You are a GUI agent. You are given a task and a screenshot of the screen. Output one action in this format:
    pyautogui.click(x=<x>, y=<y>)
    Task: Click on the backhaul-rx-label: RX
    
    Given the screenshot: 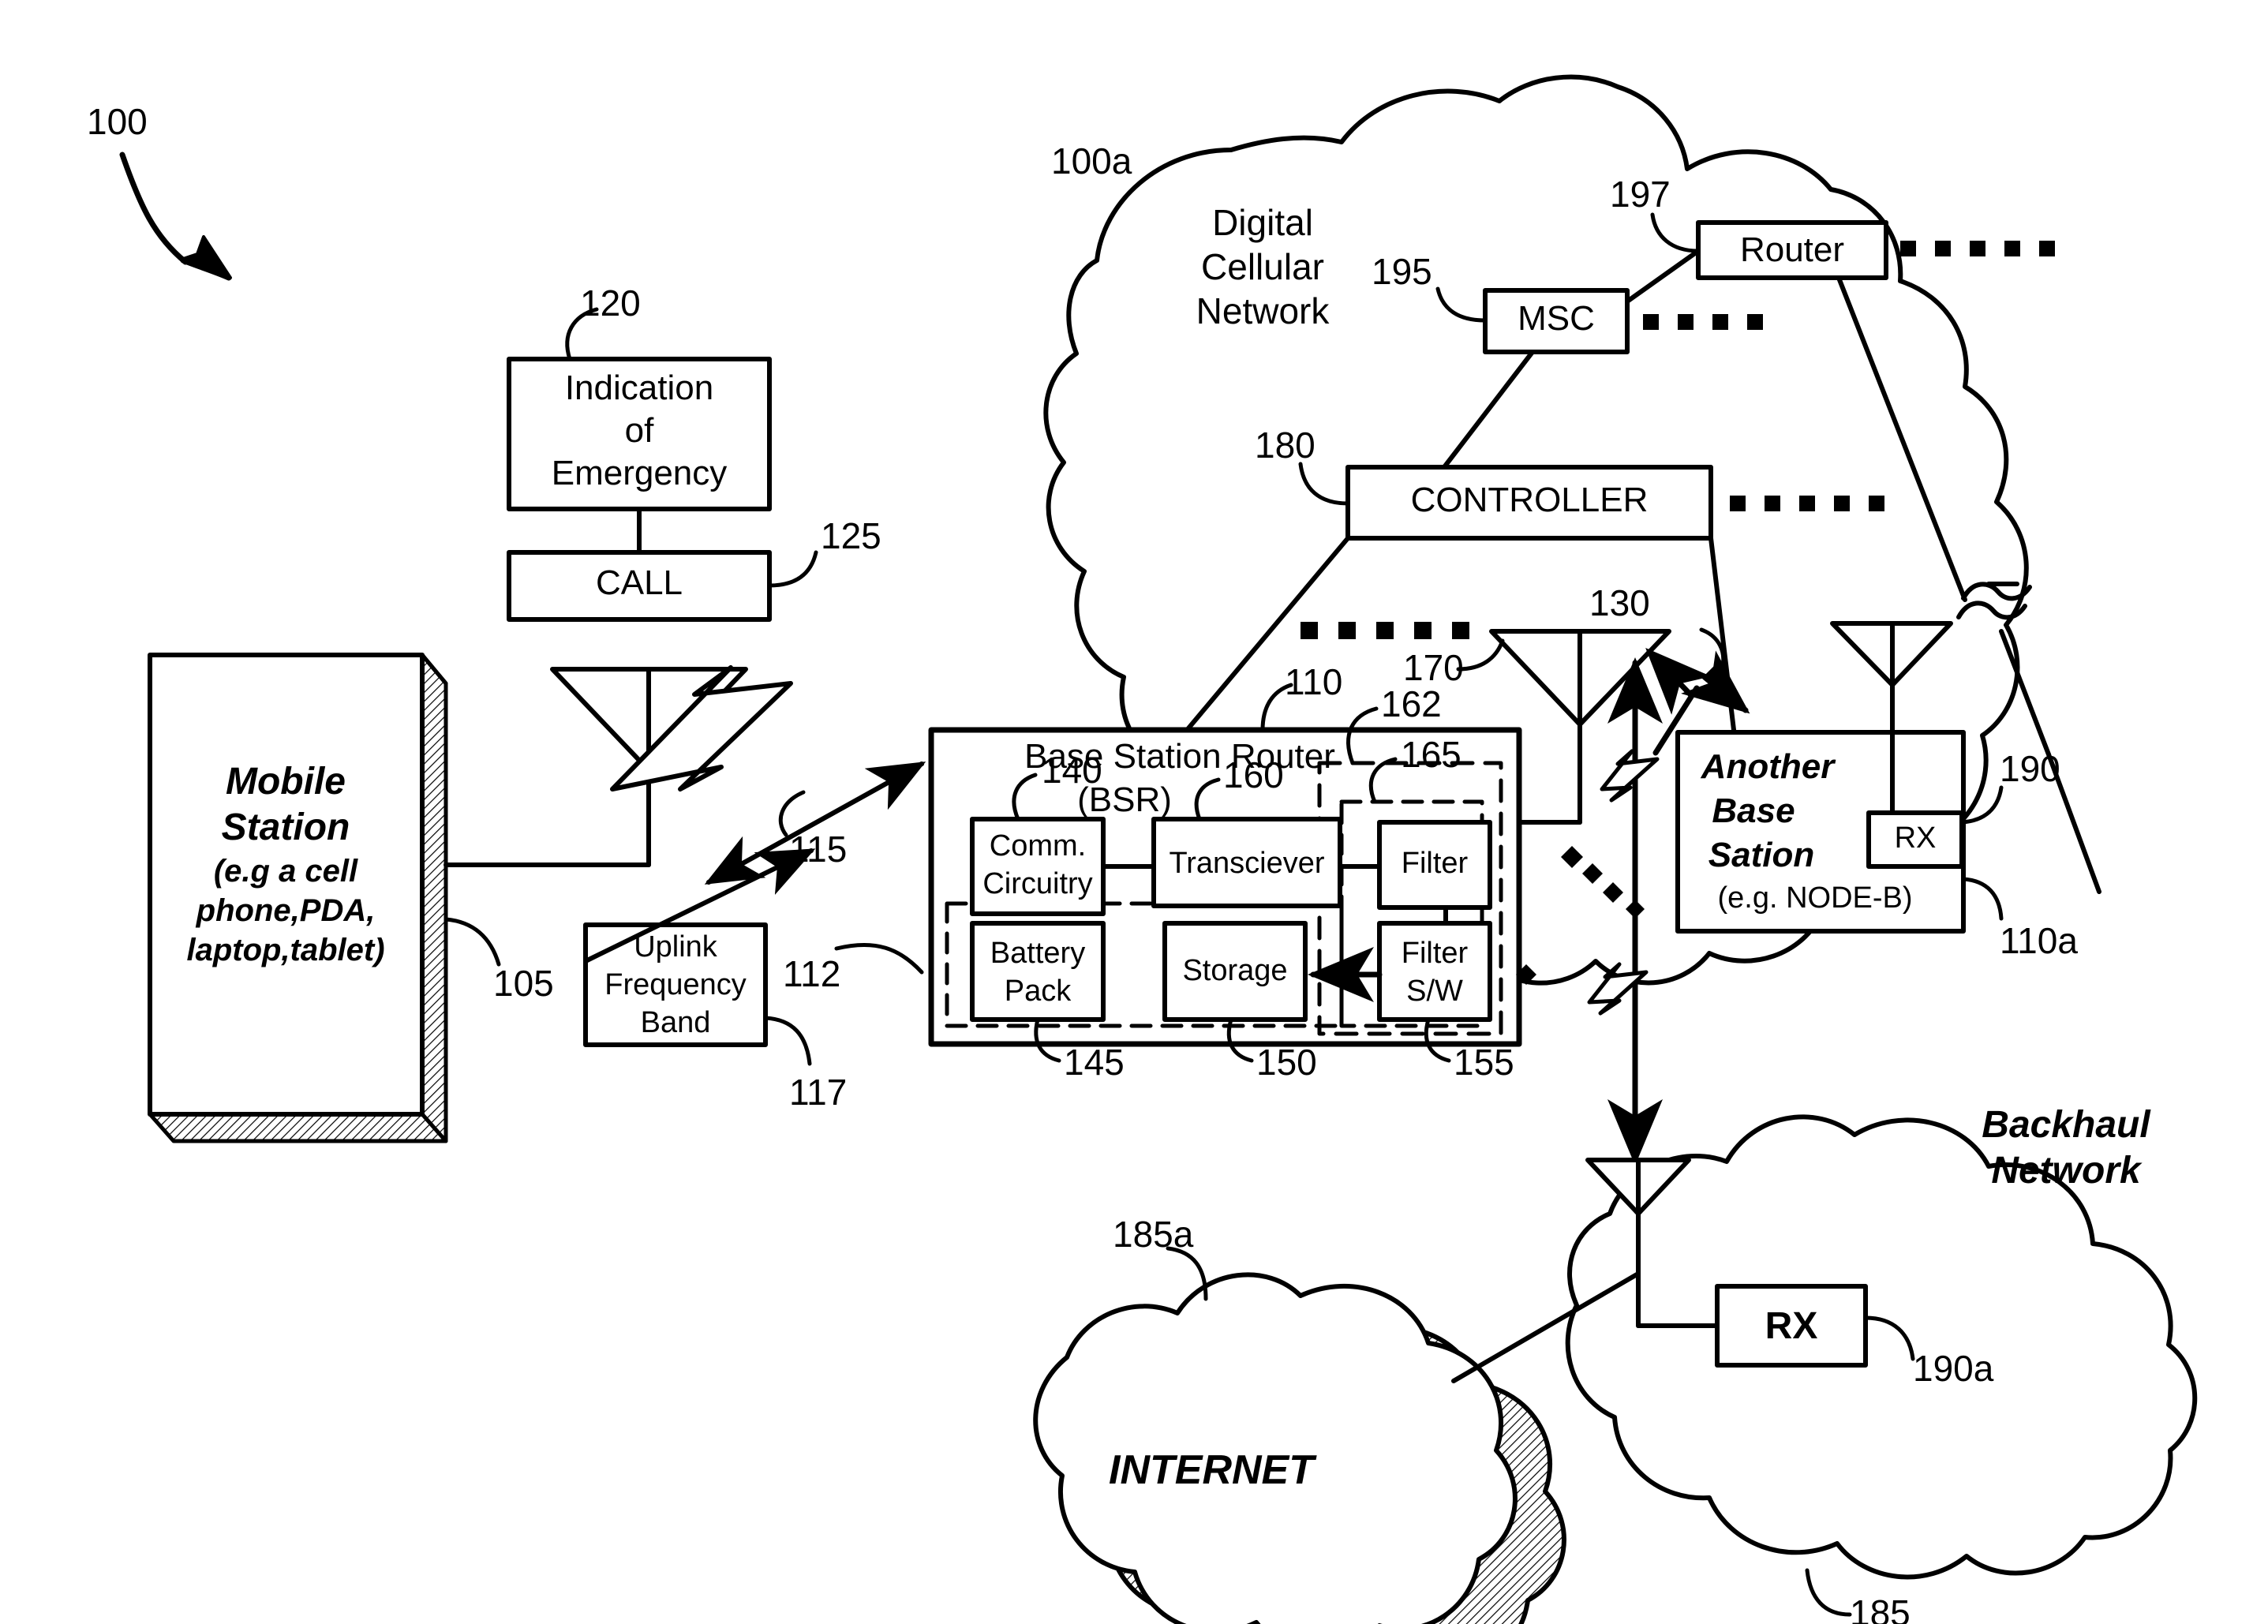 What is the action you would take?
    pyautogui.click(x=1792, y=1326)
    